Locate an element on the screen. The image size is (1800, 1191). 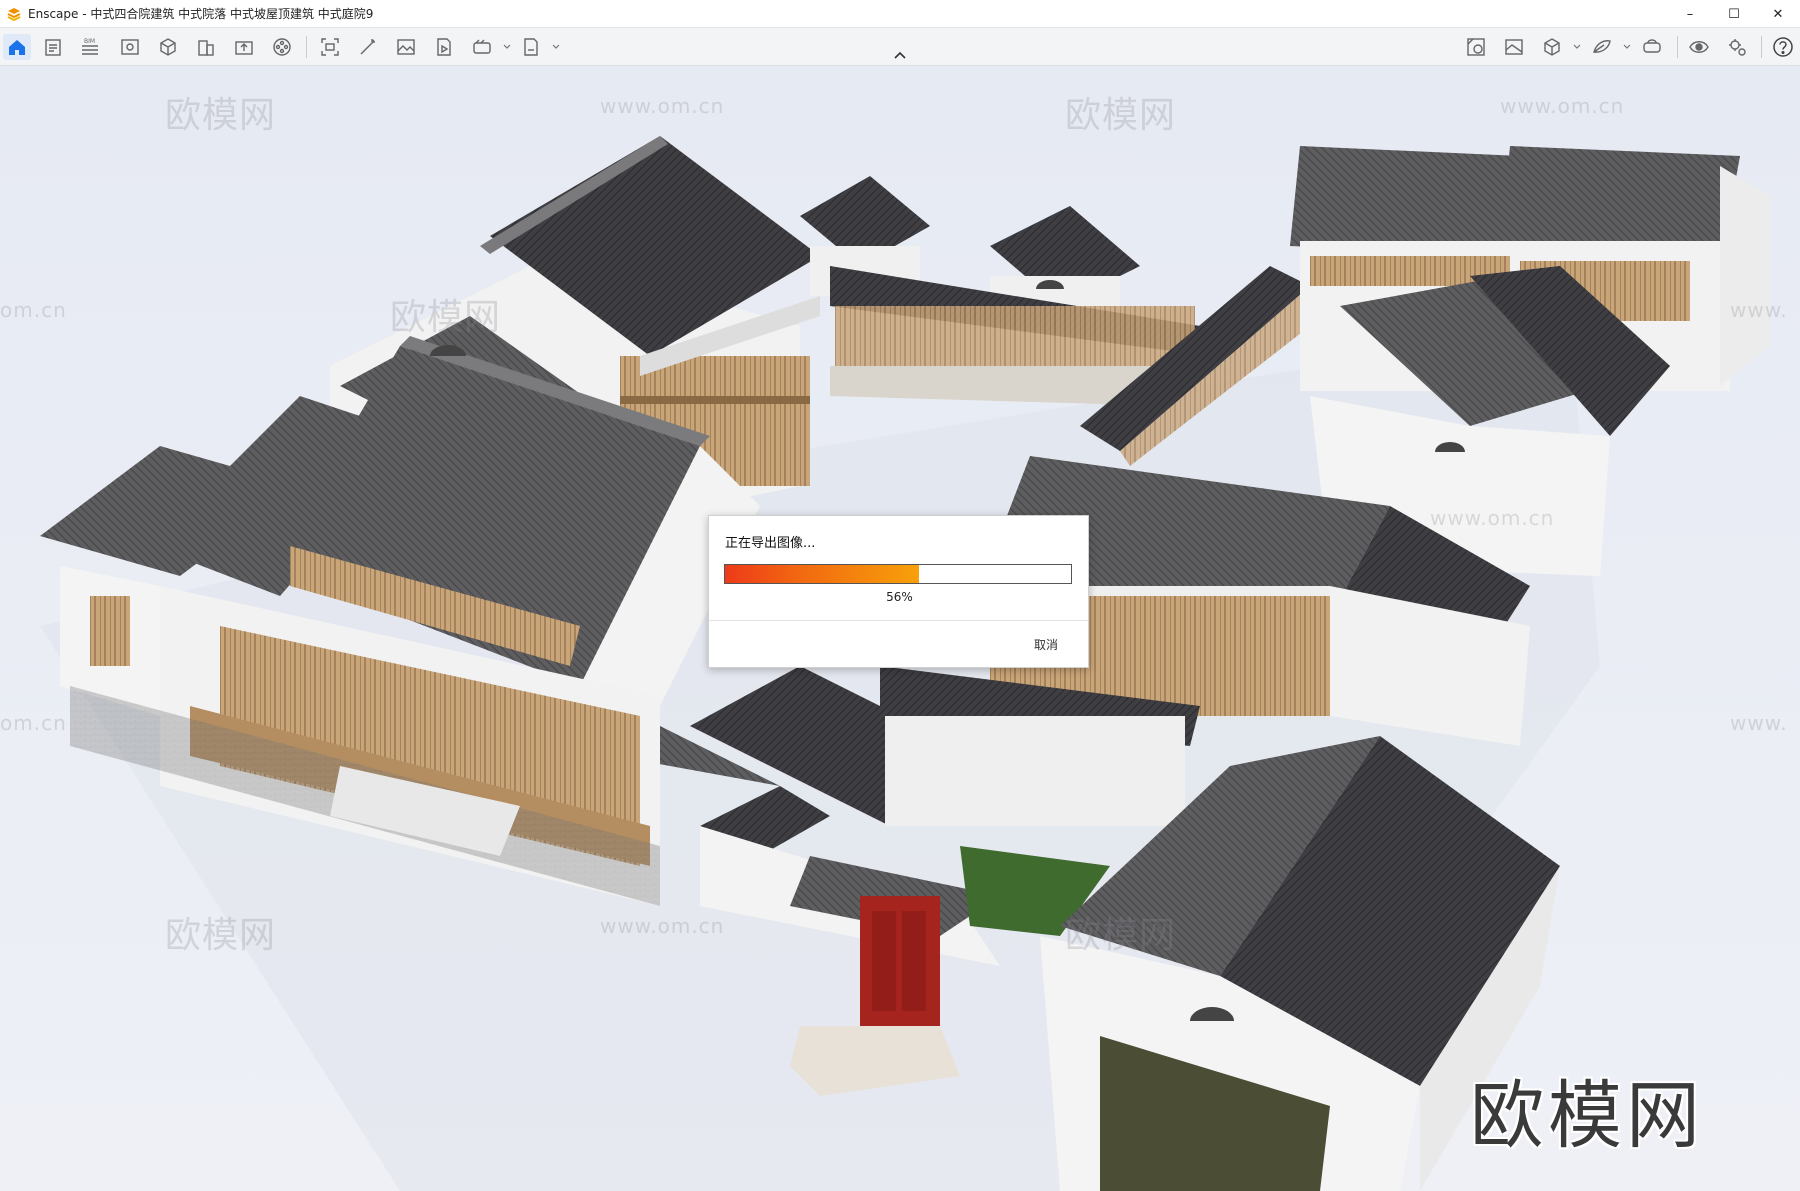
collapse-toolbar-chevron-icon is located at coordinates (900, 56).